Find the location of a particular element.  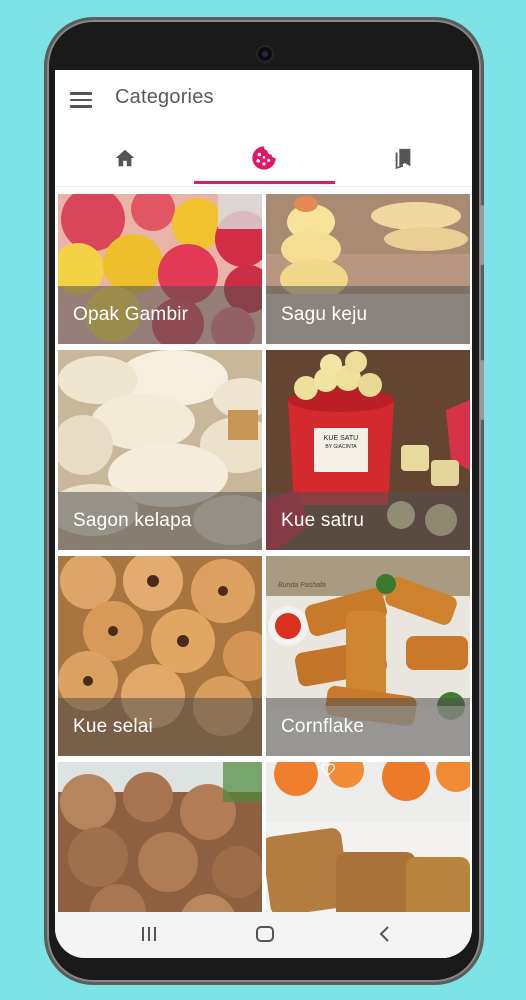

category-label-bg: Kue selai is located at coordinates (160, 727).